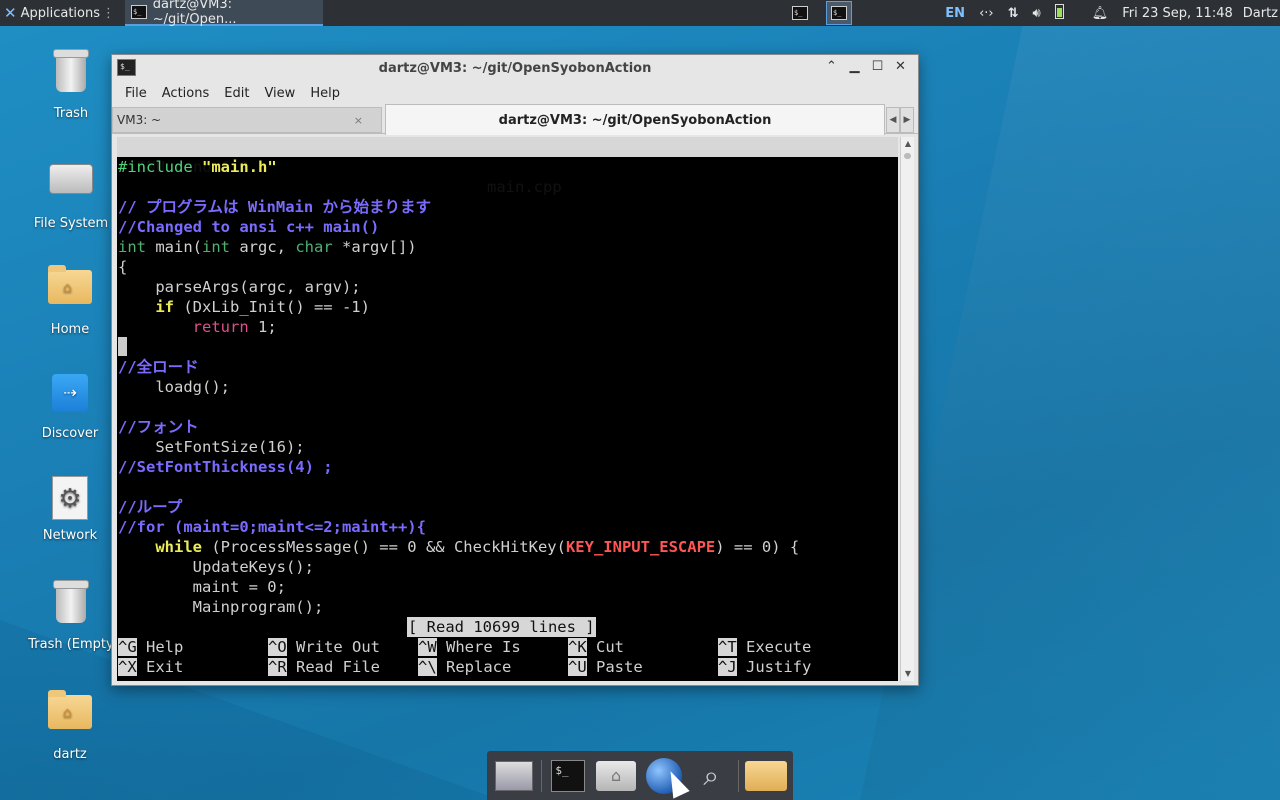  I want to click on dock-folder, so click(766, 776).